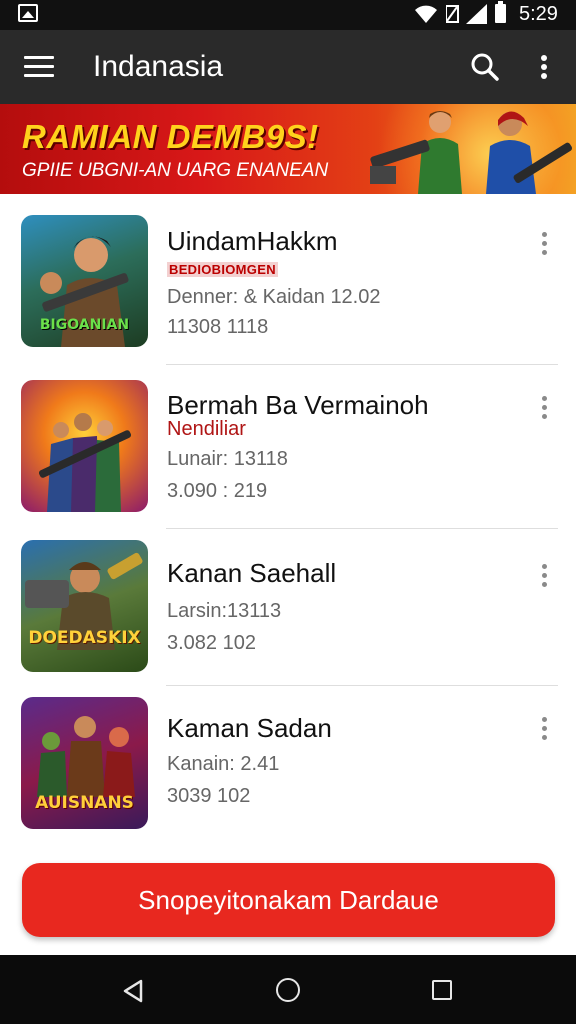 This screenshot has height=1024, width=576. What do you see at coordinates (84, 325) in the screenshot?
I see `thumbnail-label: BIGOANIAN` at bounding box center [84, 325].